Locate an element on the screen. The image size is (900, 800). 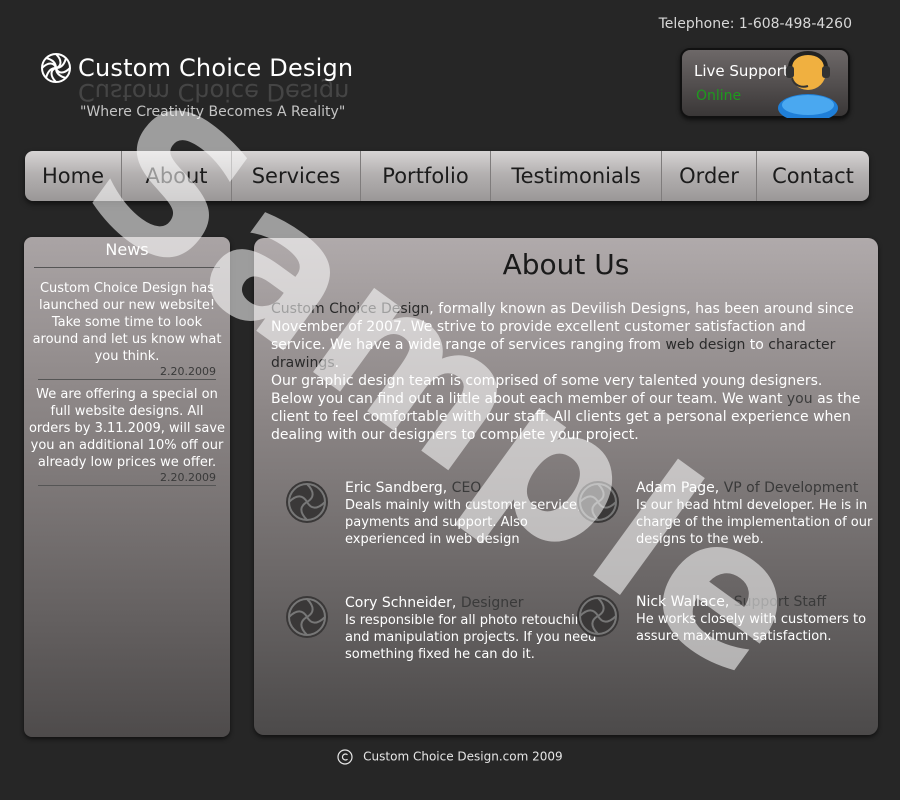
member-role: Support Staff is located at coordinates (780, 602).